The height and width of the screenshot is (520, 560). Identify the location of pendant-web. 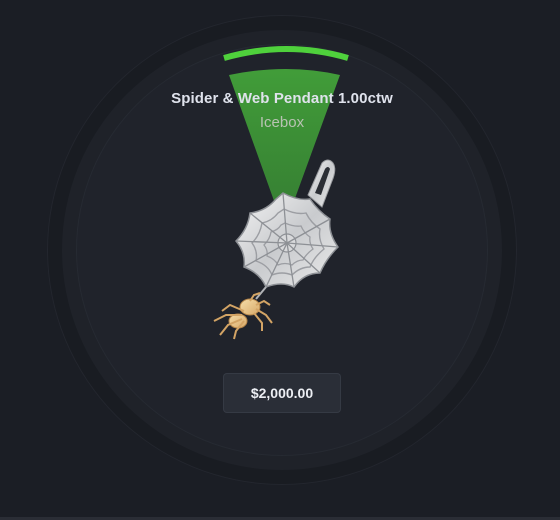
(286, 240).